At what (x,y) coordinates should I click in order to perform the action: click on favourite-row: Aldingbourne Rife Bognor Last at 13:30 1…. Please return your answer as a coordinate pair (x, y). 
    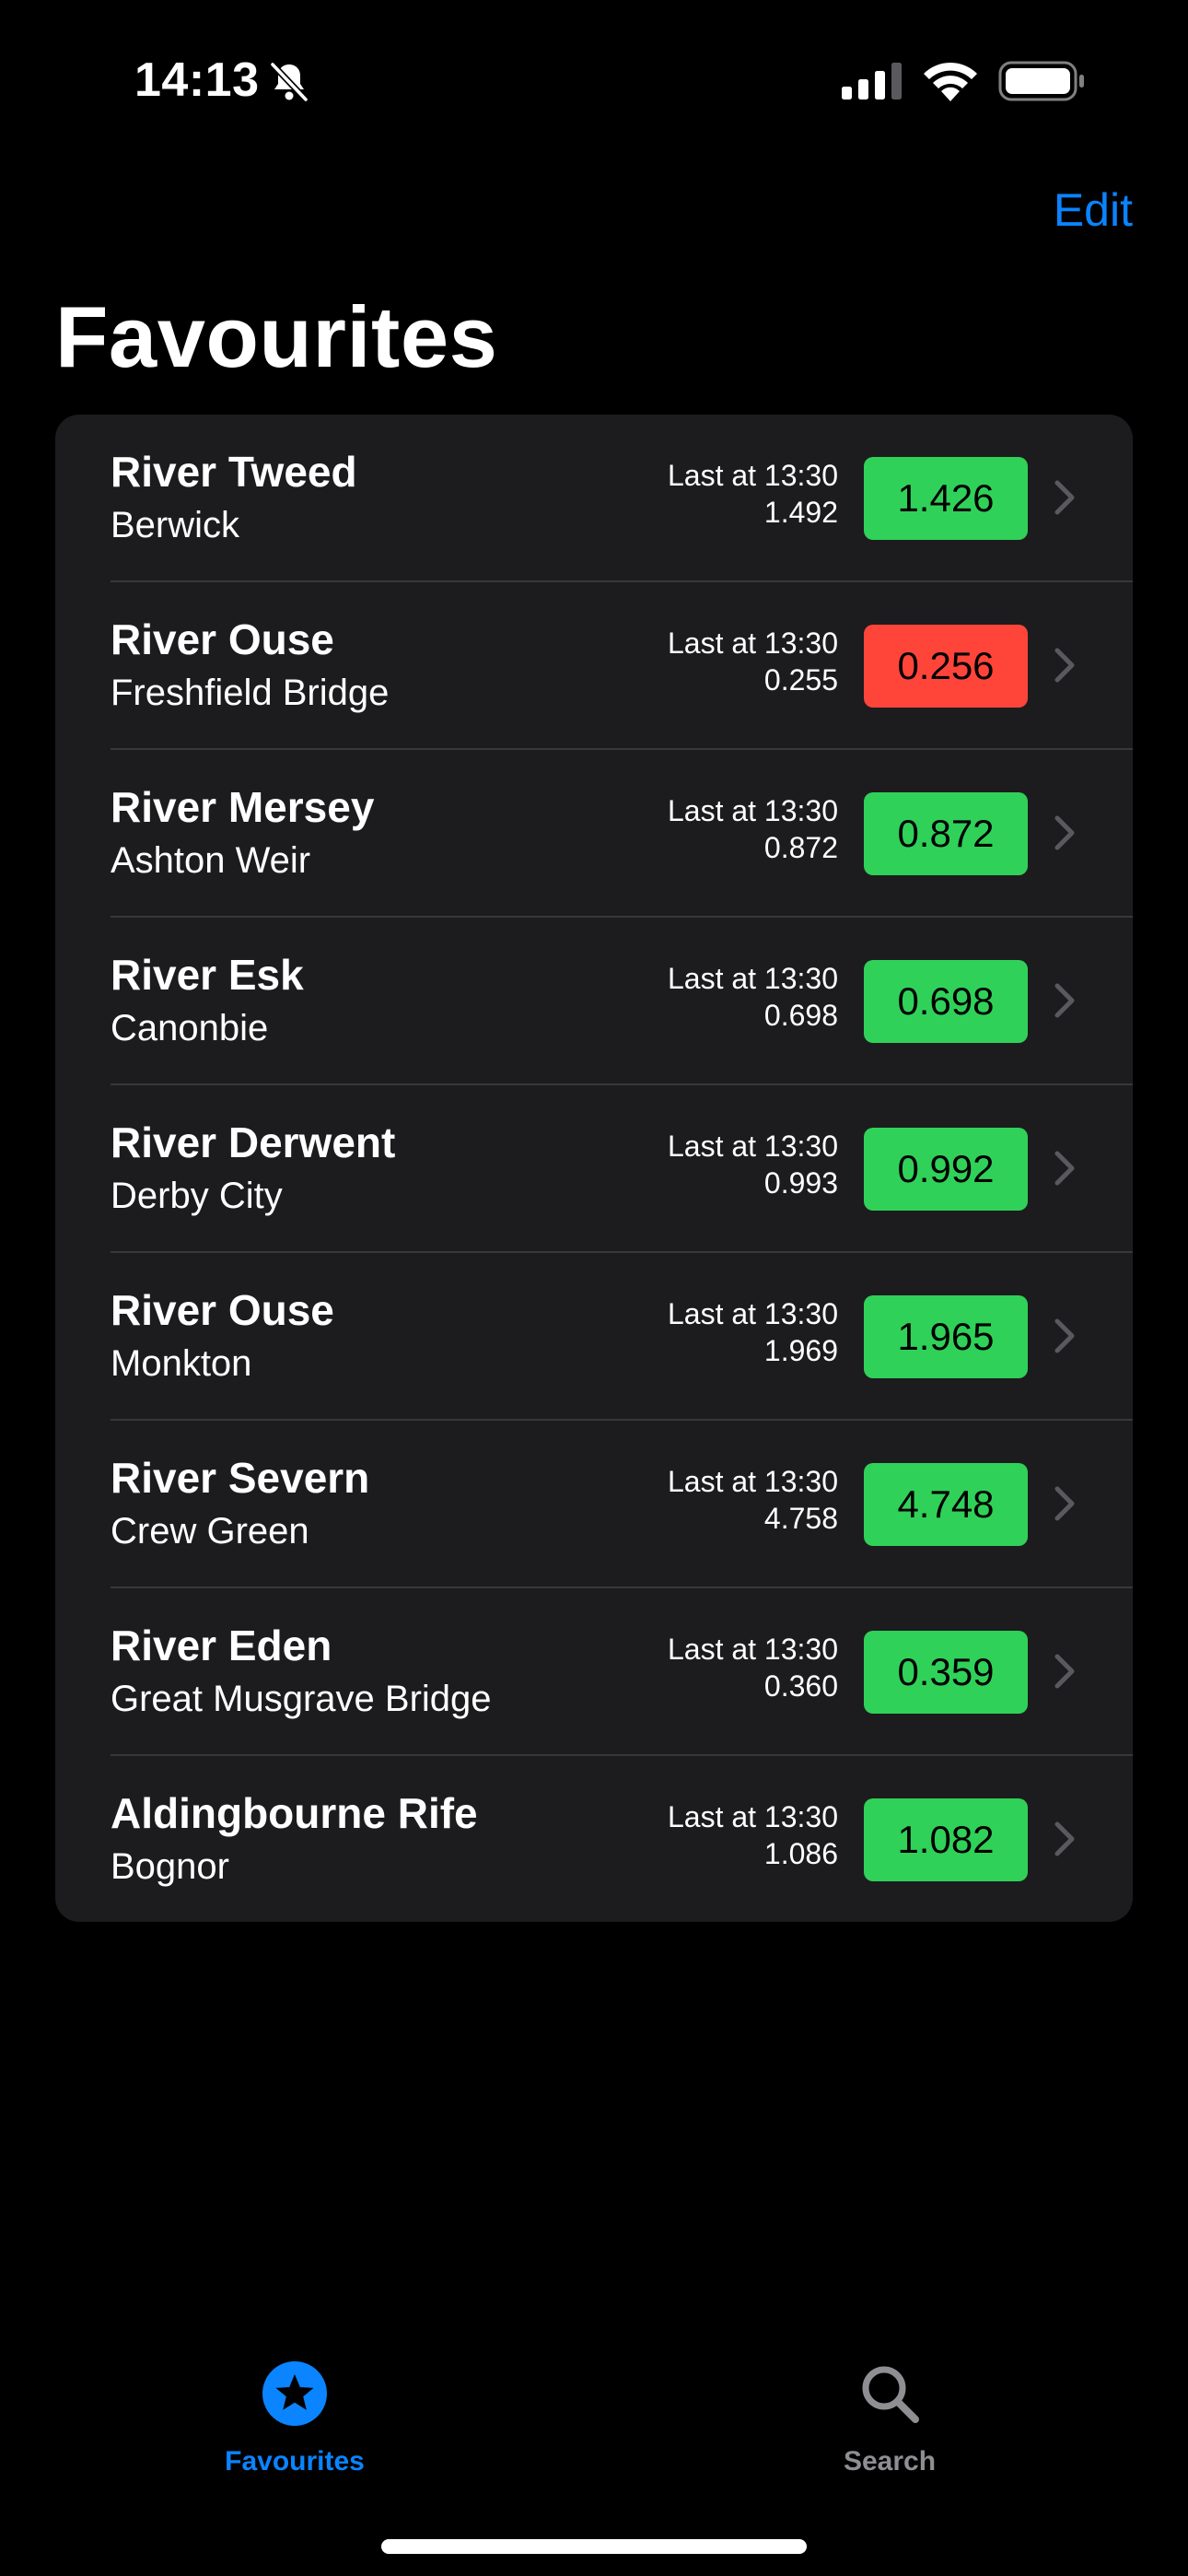
    Looking at the image, I should click on (594, 1839).